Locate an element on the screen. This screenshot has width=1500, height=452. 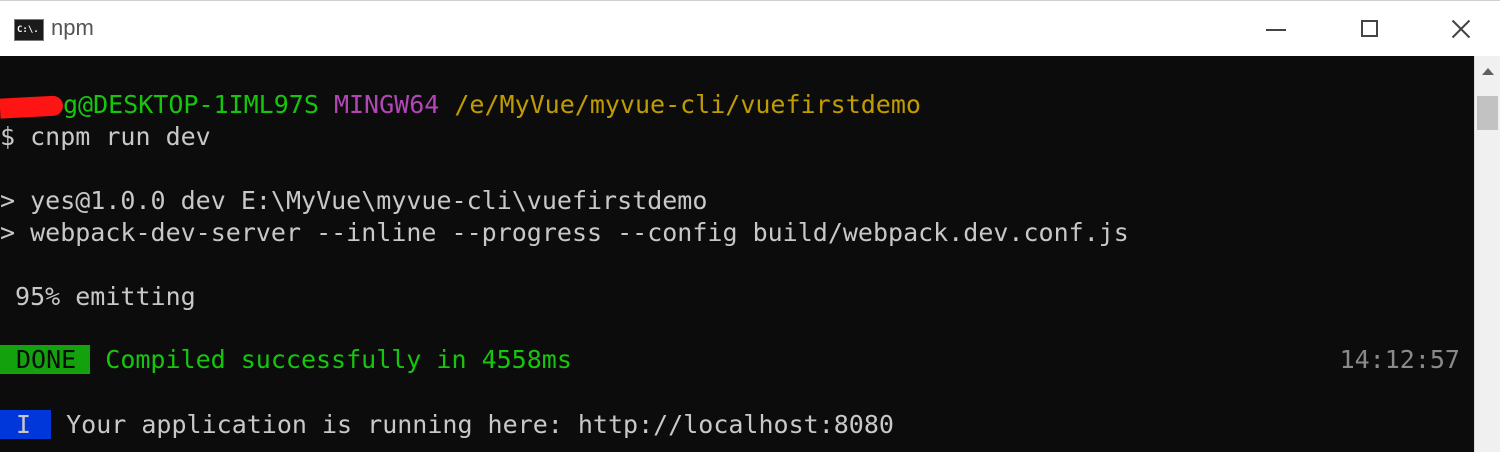
done-badge: DONE is located at coordinates (45, 359).